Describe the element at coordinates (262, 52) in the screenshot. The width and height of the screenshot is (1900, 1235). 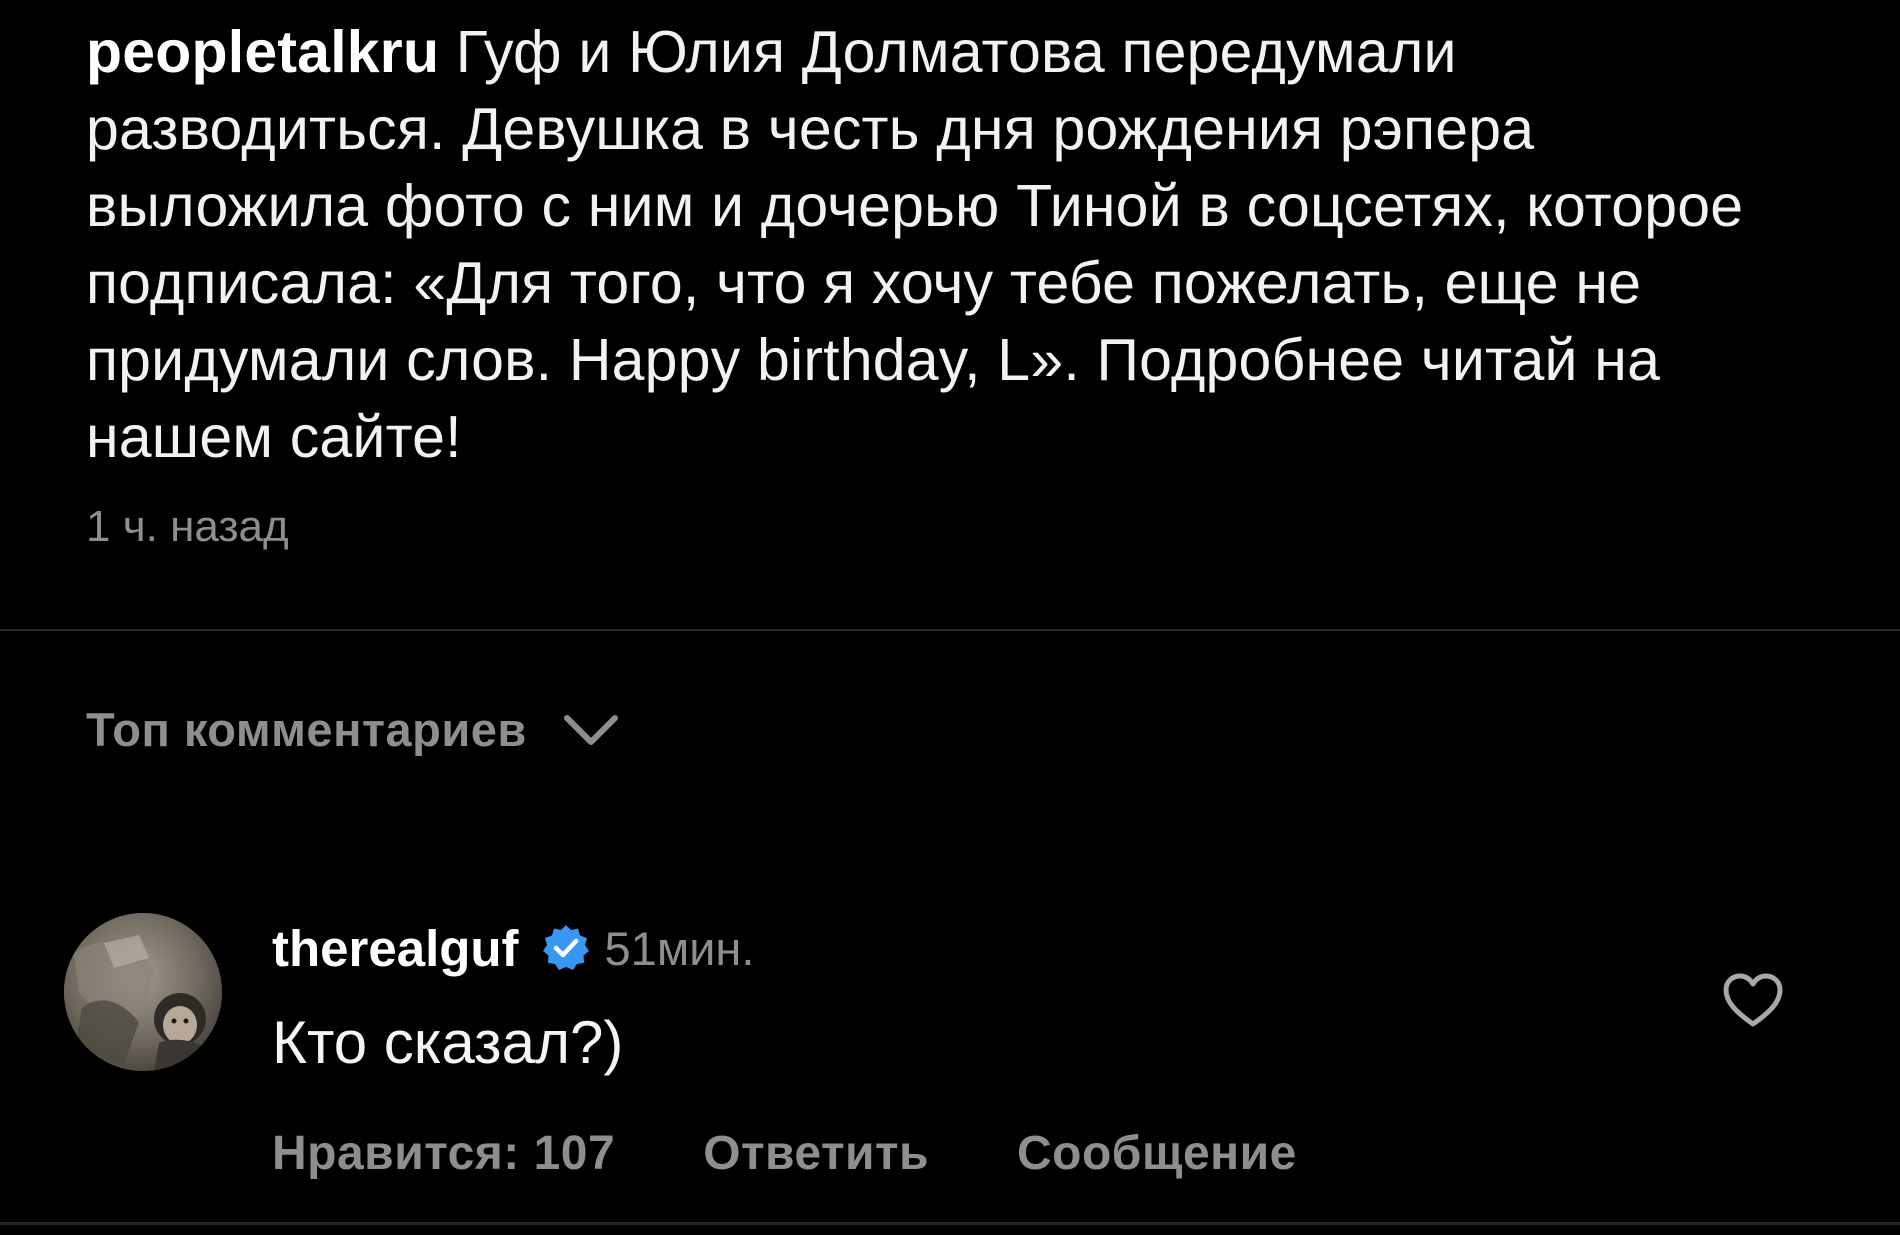
I see `post-username: peopletalkru` at that location.